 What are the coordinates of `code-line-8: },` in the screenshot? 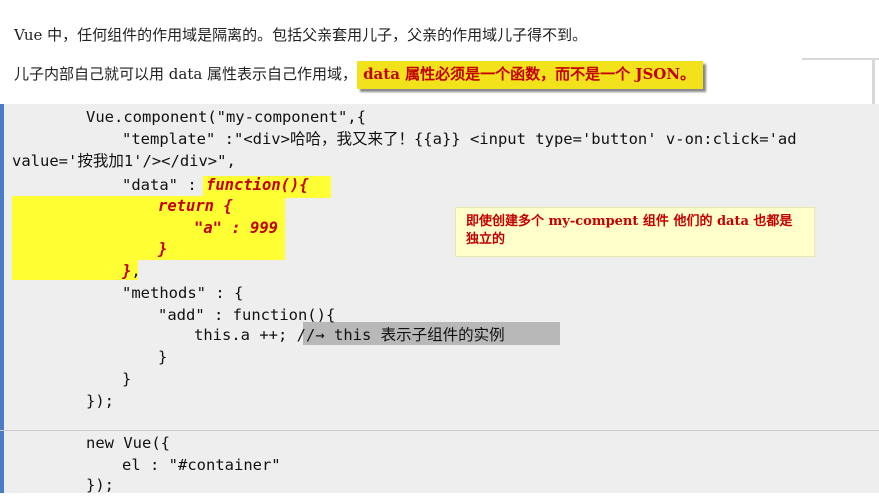 It's located at (131, 271).